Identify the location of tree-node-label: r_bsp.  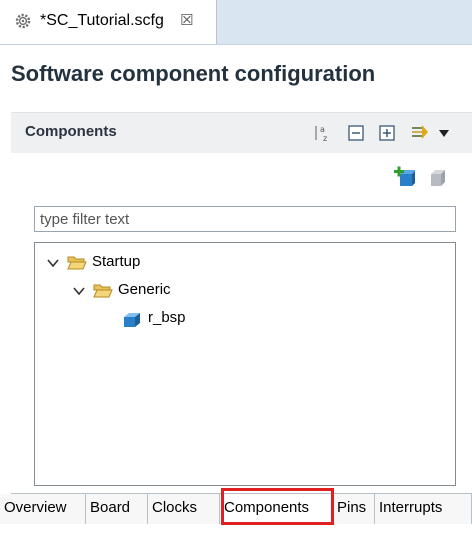
(167, 317).